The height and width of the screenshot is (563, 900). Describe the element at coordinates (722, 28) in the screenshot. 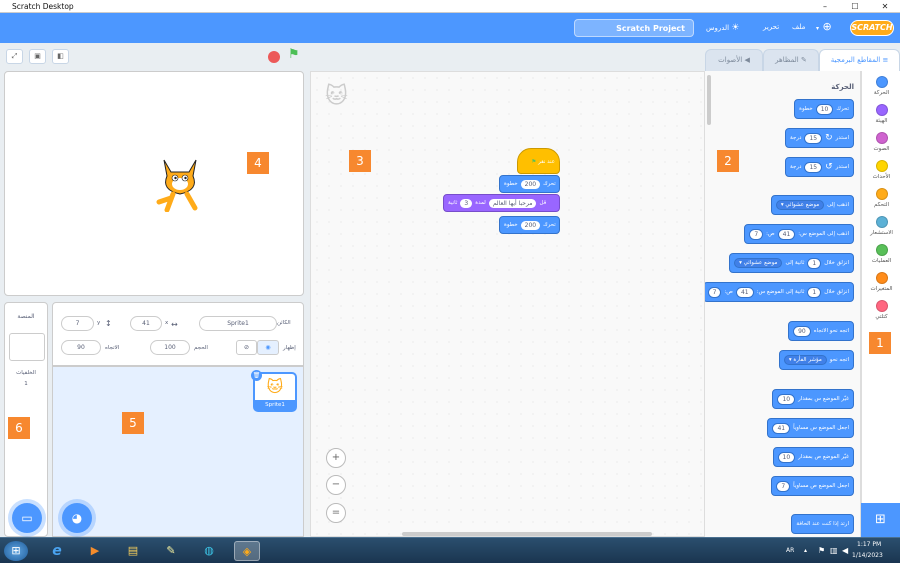

I see `tutorials-menu: الدروس ☀` at that location.